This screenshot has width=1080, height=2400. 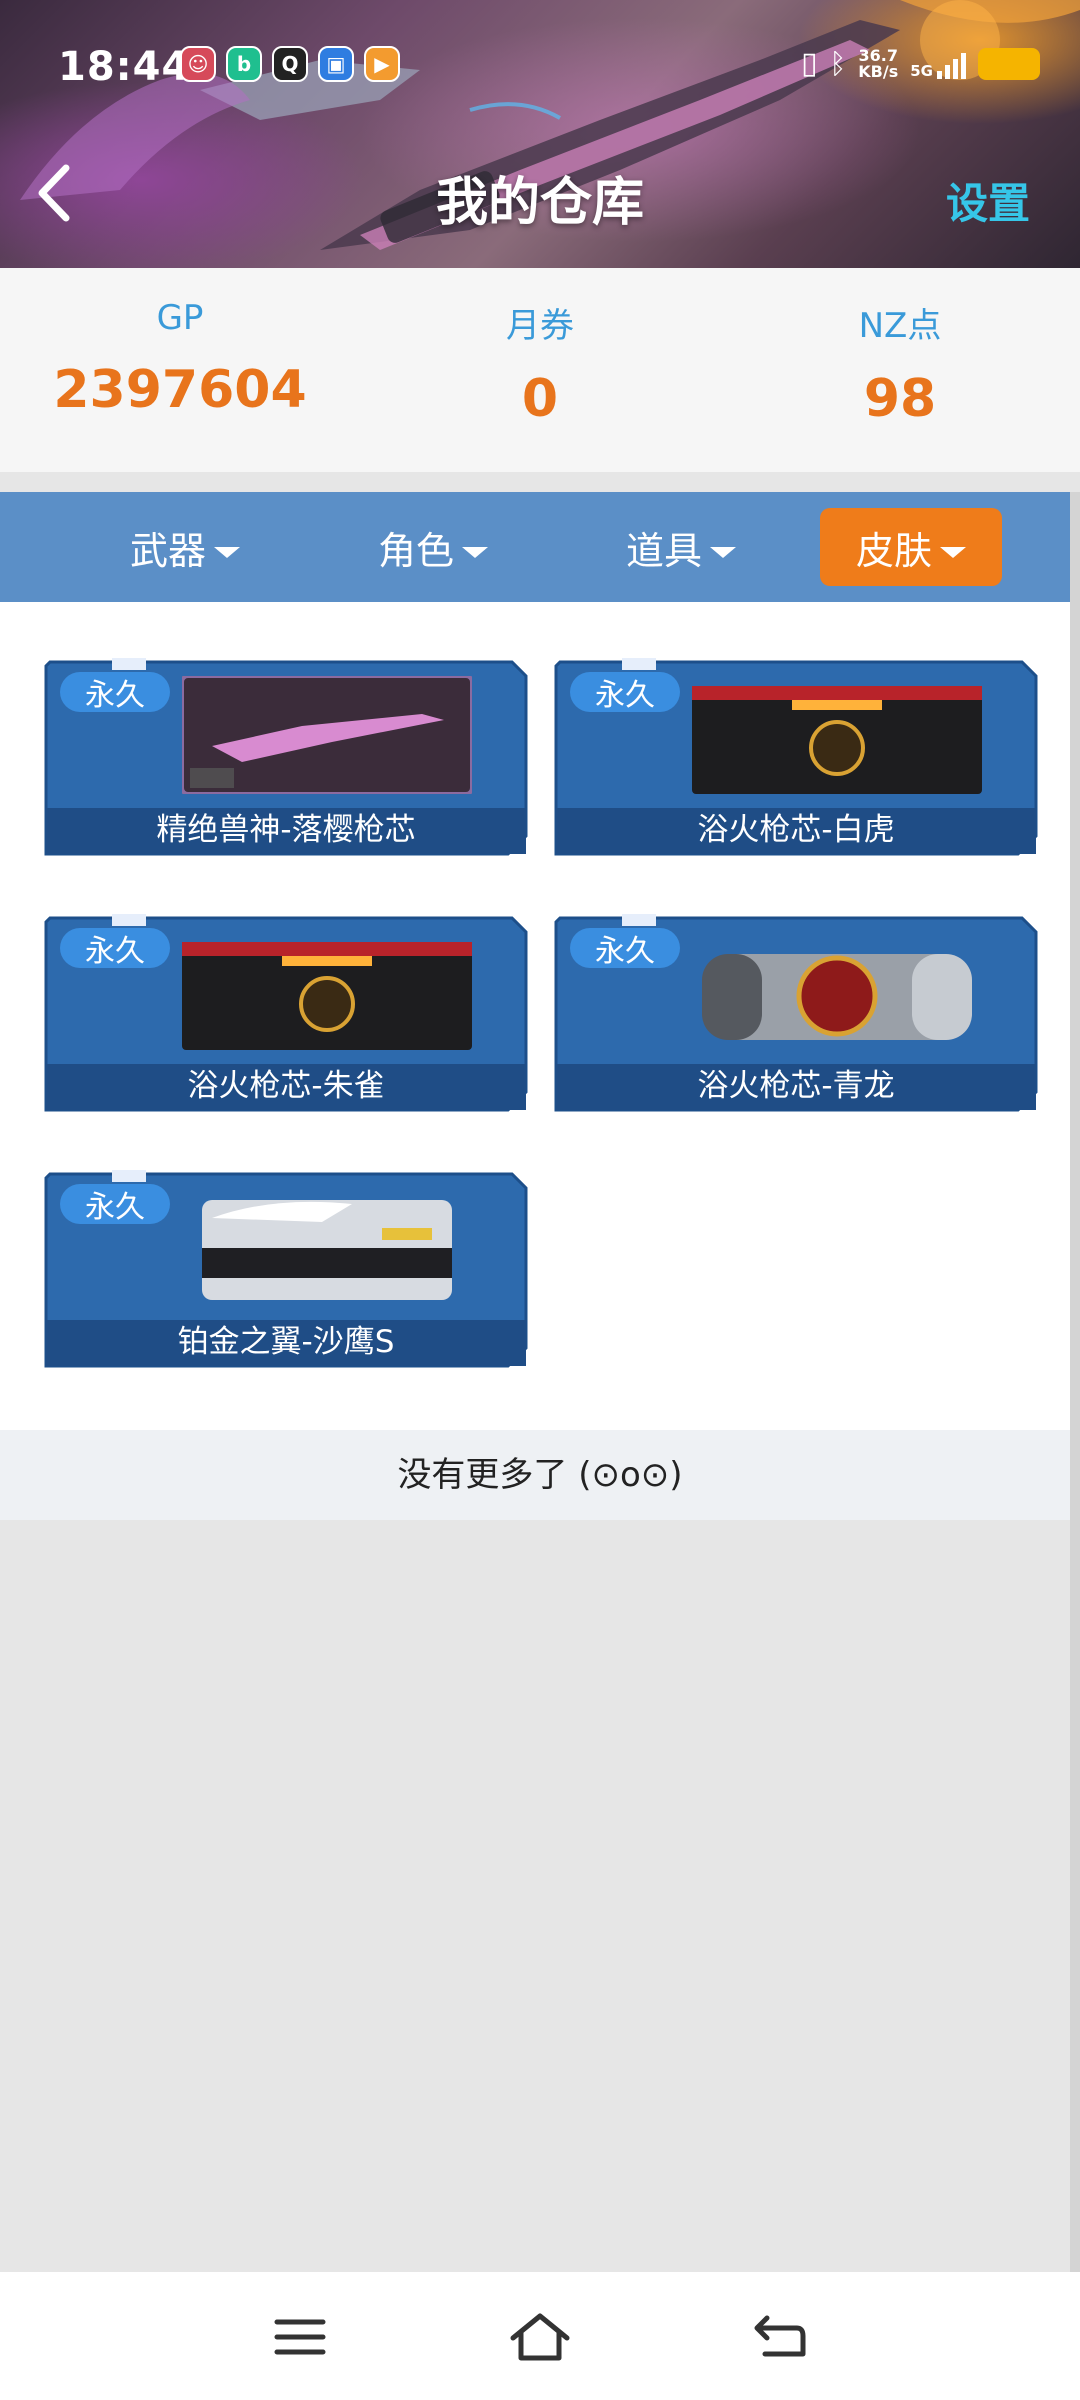 I want to click on tab-weapons: 武器, so click(x=185, y=547).